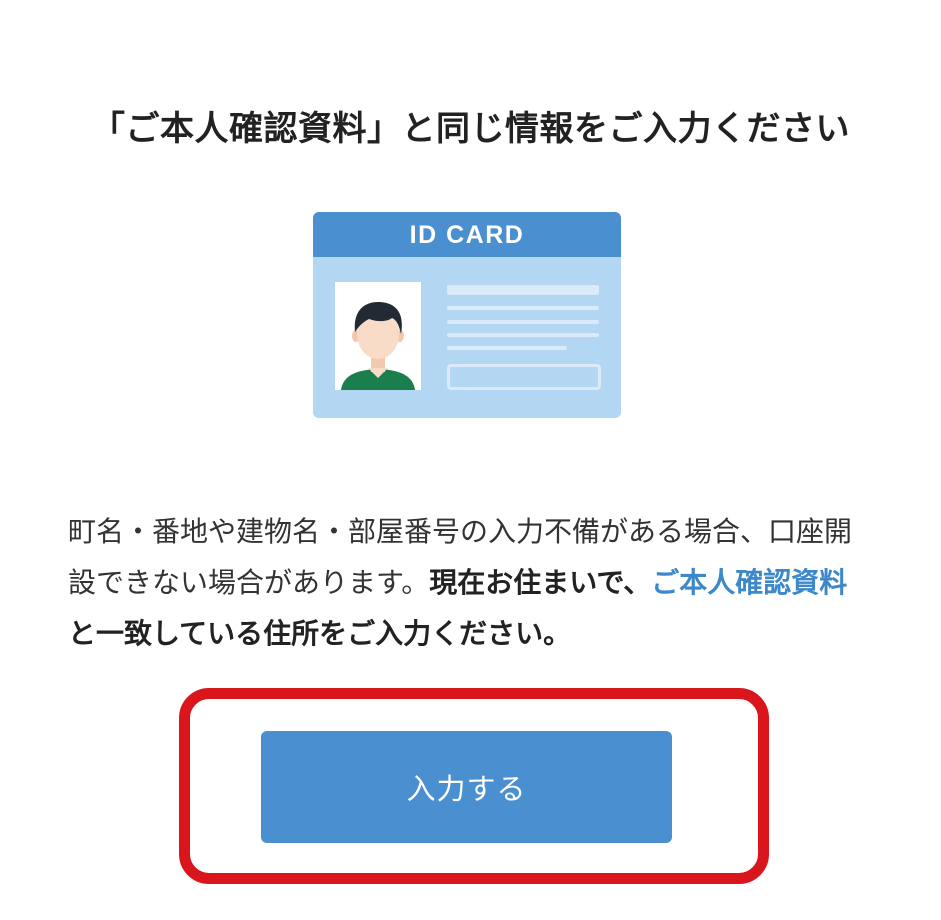 This screenshot has height=920, width=941. What do you see at coordinates (466, 787) in the screenshot?
I see `enter-button: 入力する` at bounding box center [466, 787].